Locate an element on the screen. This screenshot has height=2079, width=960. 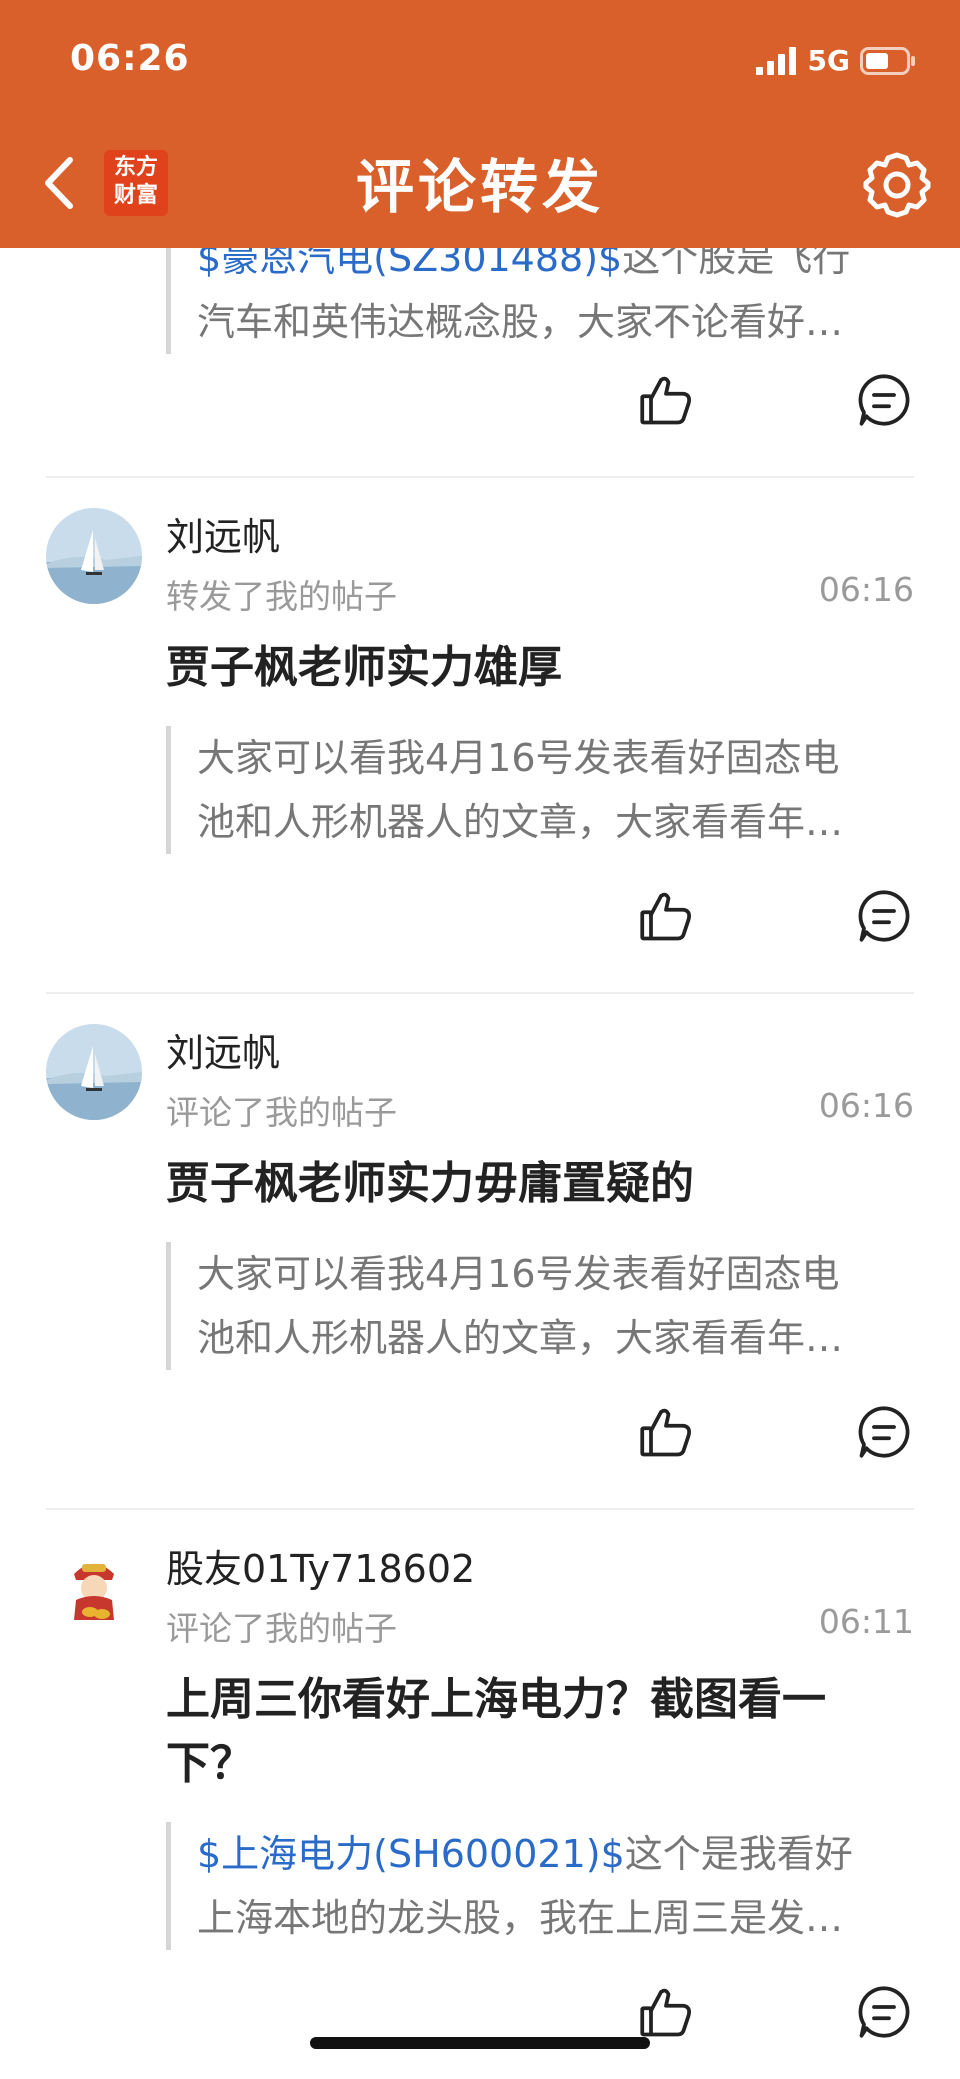
action-text: 转发了我的帖子 is located at coordinates (281, 596).